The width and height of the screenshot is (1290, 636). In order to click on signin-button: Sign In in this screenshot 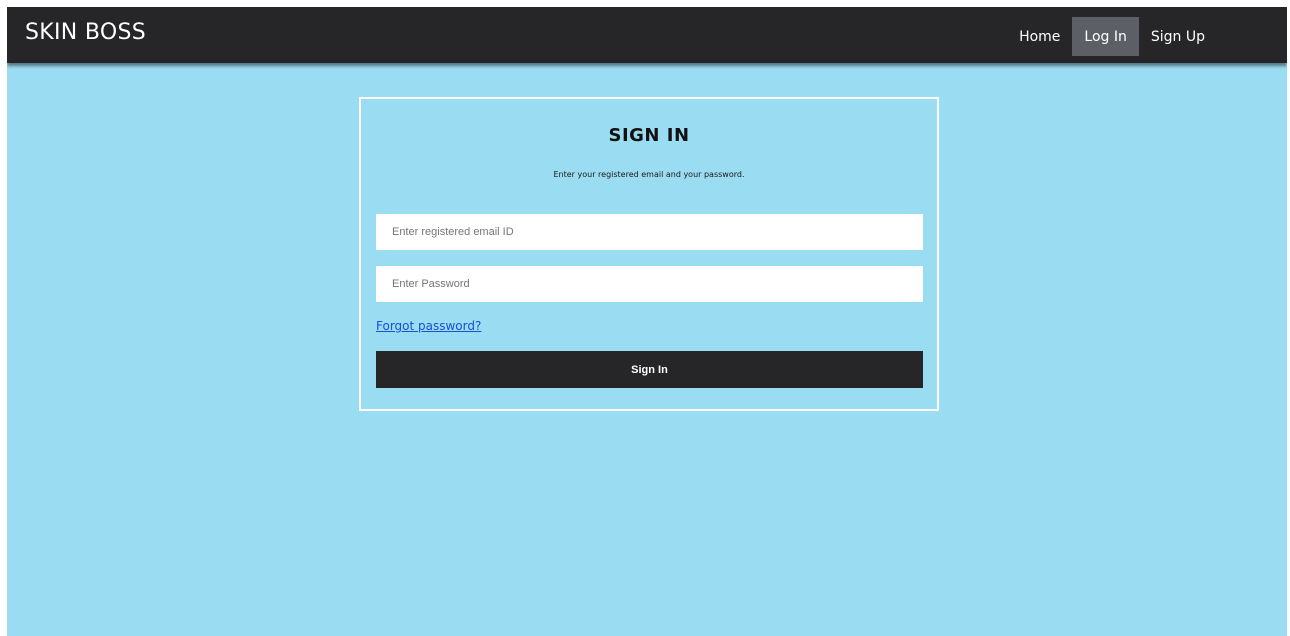, I will do `click(649, 369)`.